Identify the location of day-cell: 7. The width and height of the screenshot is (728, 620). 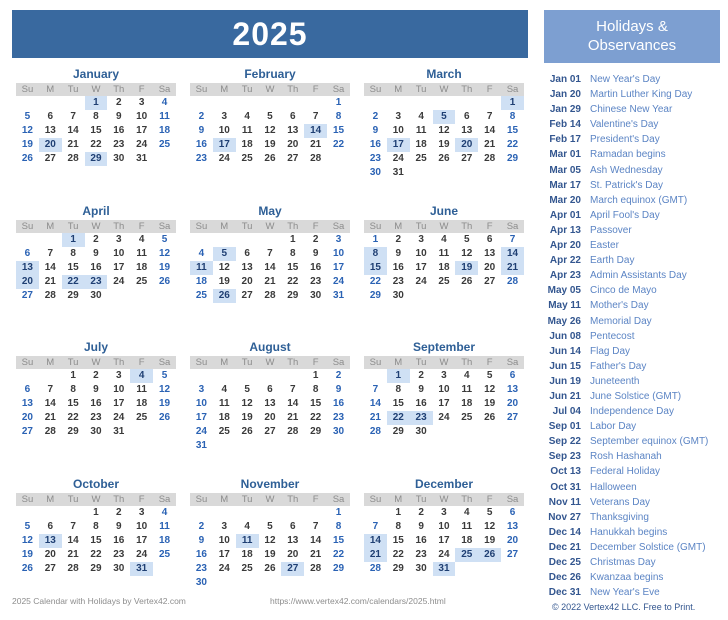
(73, 117).